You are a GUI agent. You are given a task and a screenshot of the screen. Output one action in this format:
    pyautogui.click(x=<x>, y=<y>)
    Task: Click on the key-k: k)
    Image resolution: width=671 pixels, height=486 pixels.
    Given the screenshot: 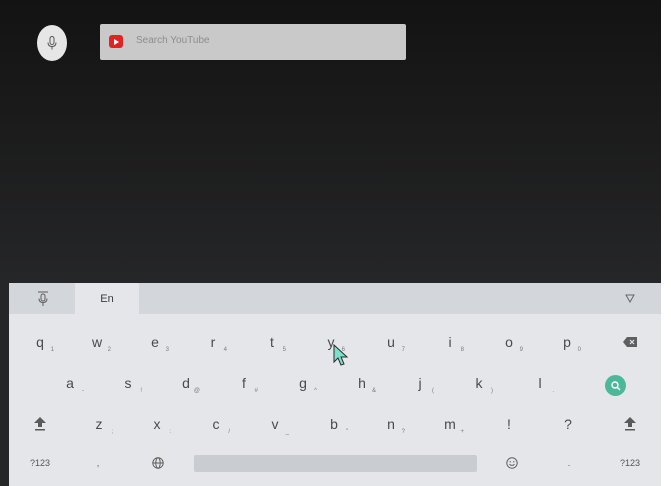 What is the action you would take?
    pyautogui.click(x=479, y=383)
    